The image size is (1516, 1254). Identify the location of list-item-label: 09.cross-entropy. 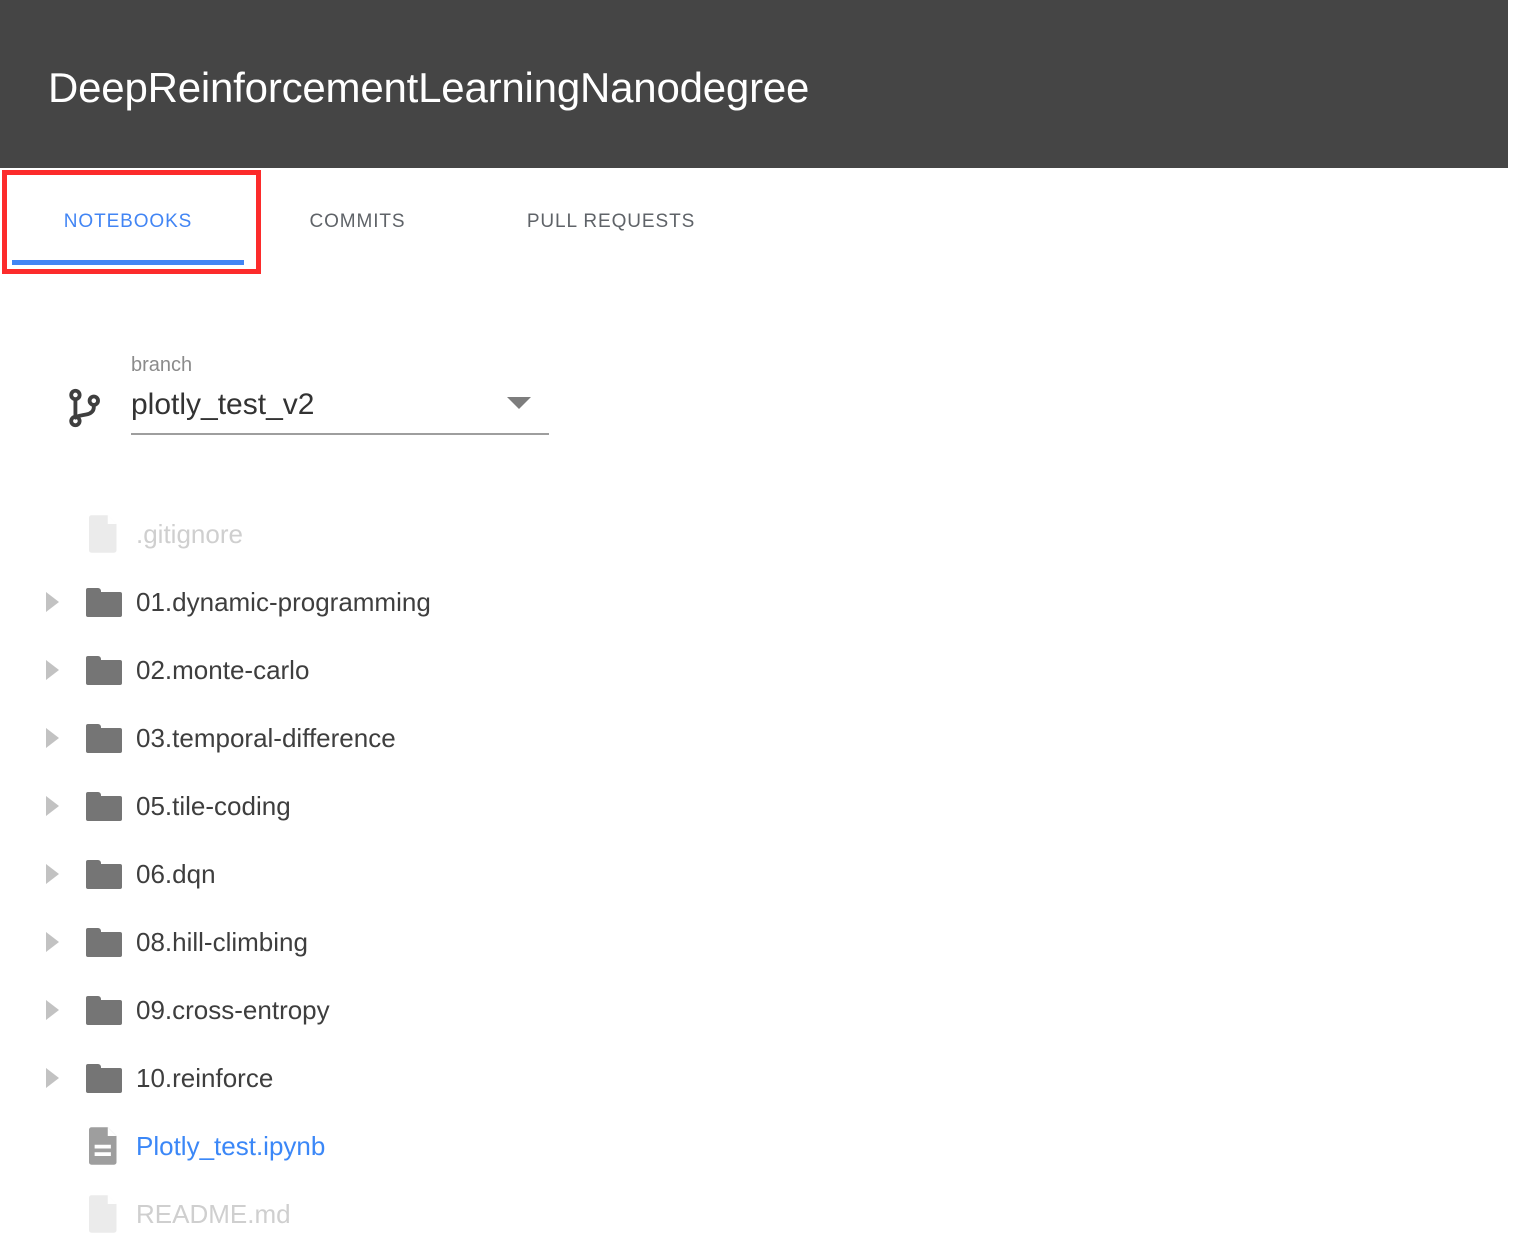
(233, 1010).